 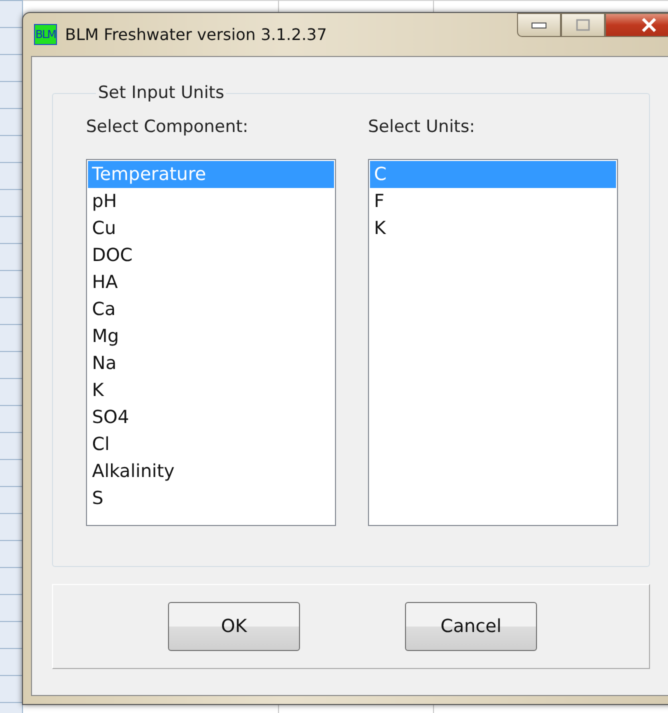 What do you see at coordinates (211, 336) in the screenshot?
I see `list-item: Mg` at bounding box center [211, 336].